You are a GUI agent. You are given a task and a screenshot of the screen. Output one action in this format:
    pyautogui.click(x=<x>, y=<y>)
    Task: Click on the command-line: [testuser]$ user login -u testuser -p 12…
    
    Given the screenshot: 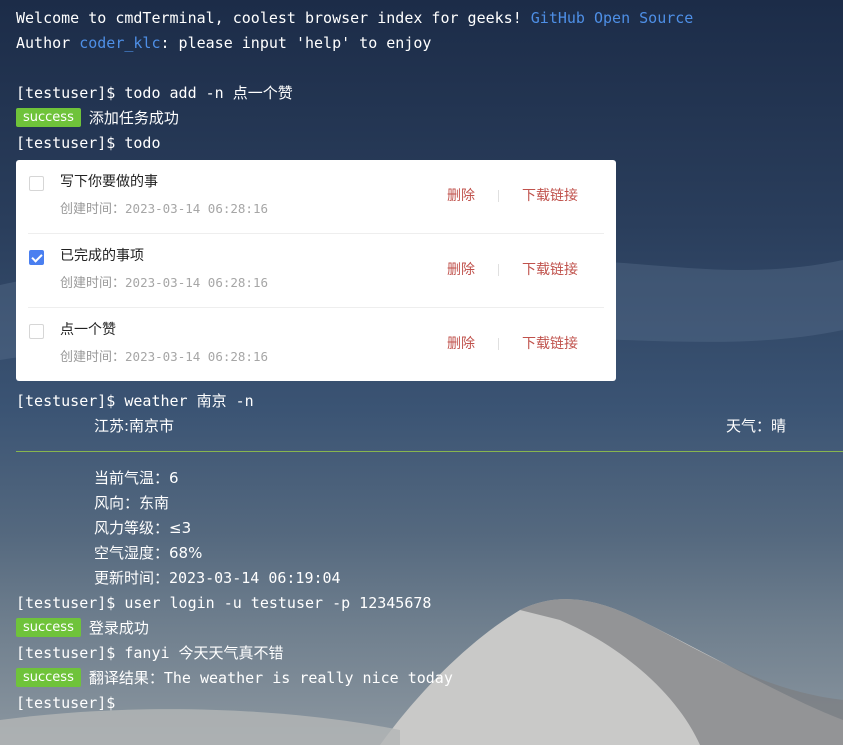 What is the action you would take?
    pyautogui.click(x=429, y=603)
    